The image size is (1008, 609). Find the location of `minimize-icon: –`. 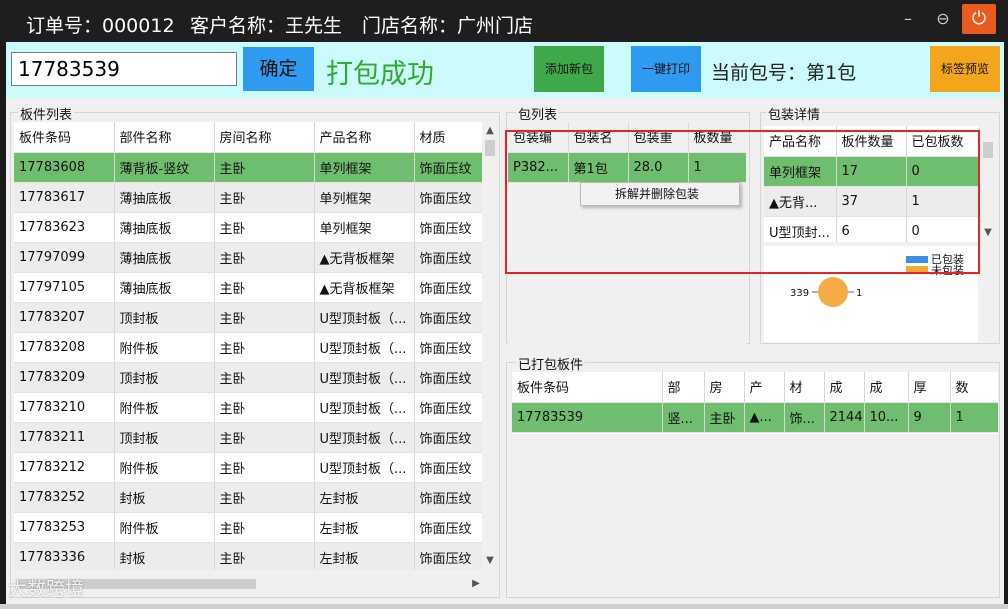

minimize-icon: – is located at coordinates (908, 19).